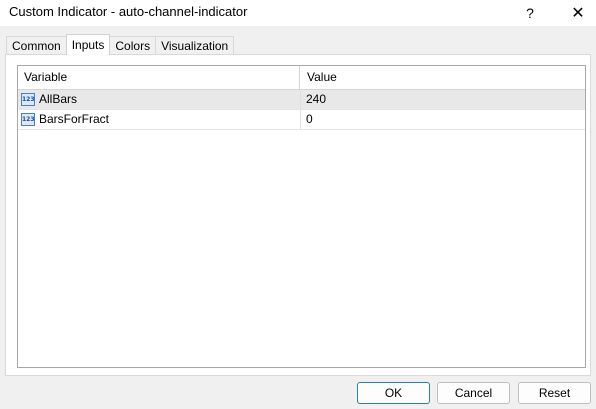  What do you see at coordinates (58, 99) in the screenshot?
I see `variable-name: AllBars` at bounding box center [58, 99].